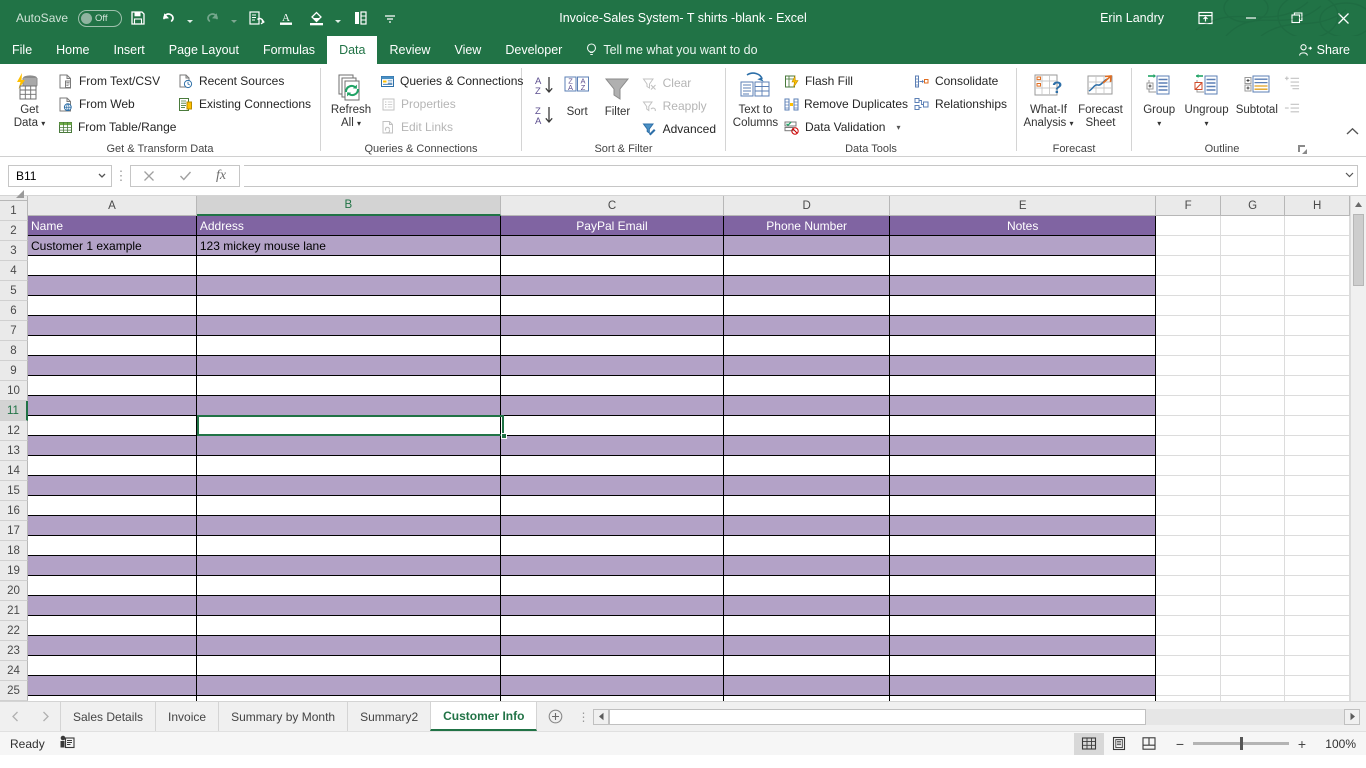 Image resolution: width=1366 pixels, height=768 pixels. What do you see at coordinates (1188, 698) in the screenshot?
I see `cell-F25` at bounding box center [1188, 698].